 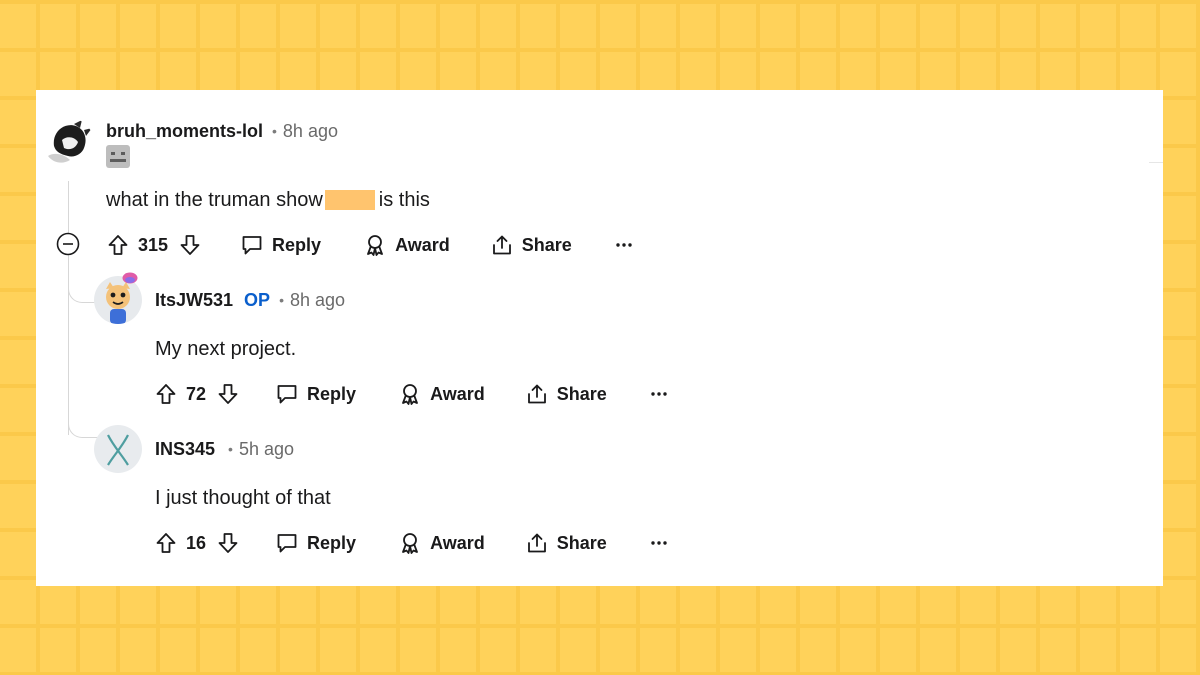 What do you see at coordinates (185, 449) in the screenshot?
I see `username: INS345` at bounding box center [185, 449].